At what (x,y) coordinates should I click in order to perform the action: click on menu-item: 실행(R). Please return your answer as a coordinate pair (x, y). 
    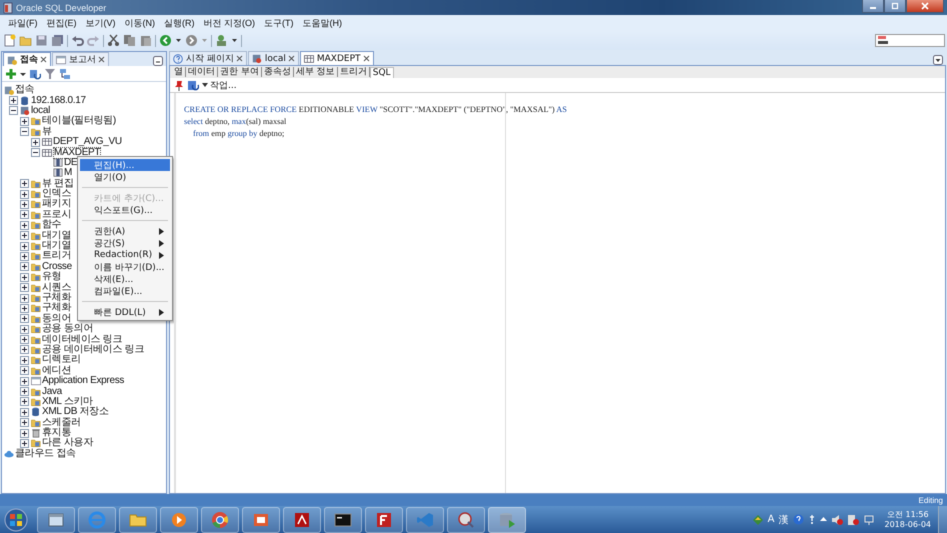
    Looking at the image, I should click on (179, 23).